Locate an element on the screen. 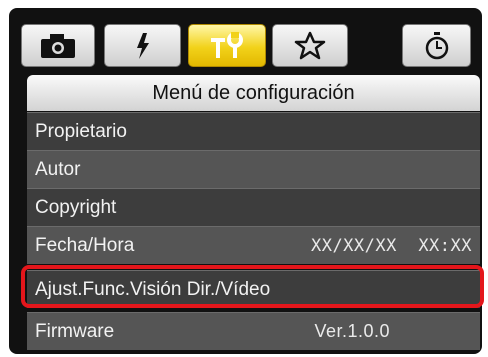 The width and height of the screenshot is (488, 357). star-icon is located at coordinates (310, 45).